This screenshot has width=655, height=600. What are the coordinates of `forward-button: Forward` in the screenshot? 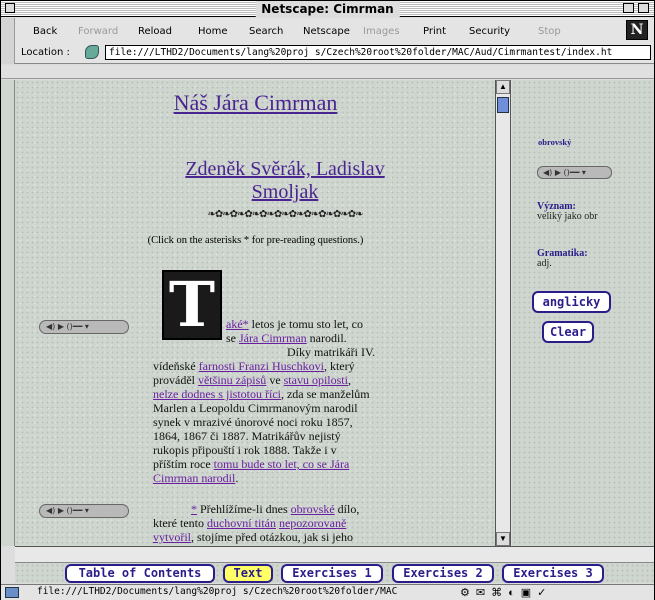 It's located at (98, 31).